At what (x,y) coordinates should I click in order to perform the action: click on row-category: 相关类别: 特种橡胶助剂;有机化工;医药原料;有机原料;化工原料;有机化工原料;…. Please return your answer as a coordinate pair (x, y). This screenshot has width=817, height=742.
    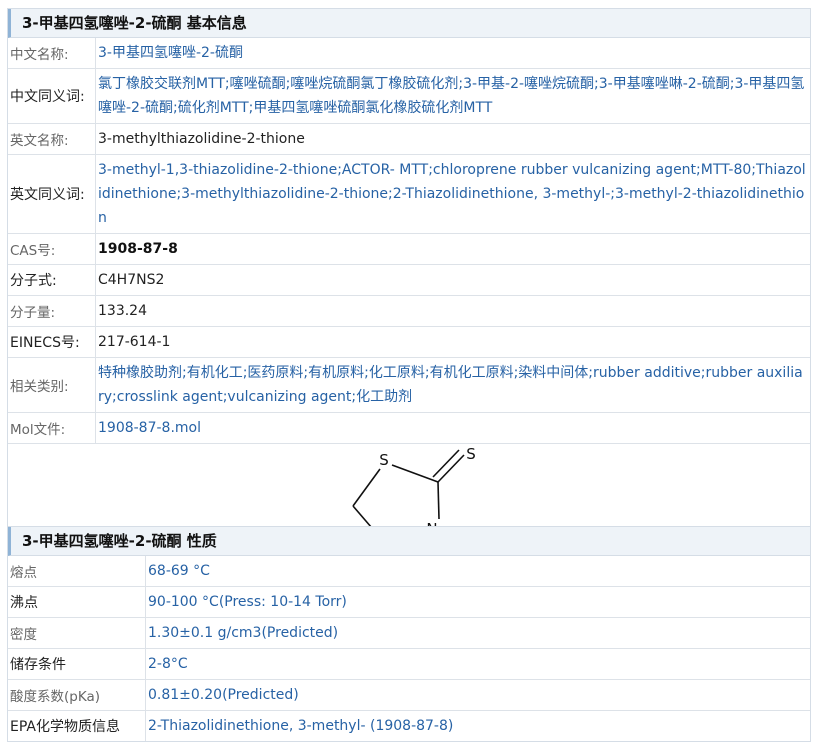
    Looking at the image, I should click on (409, 385).